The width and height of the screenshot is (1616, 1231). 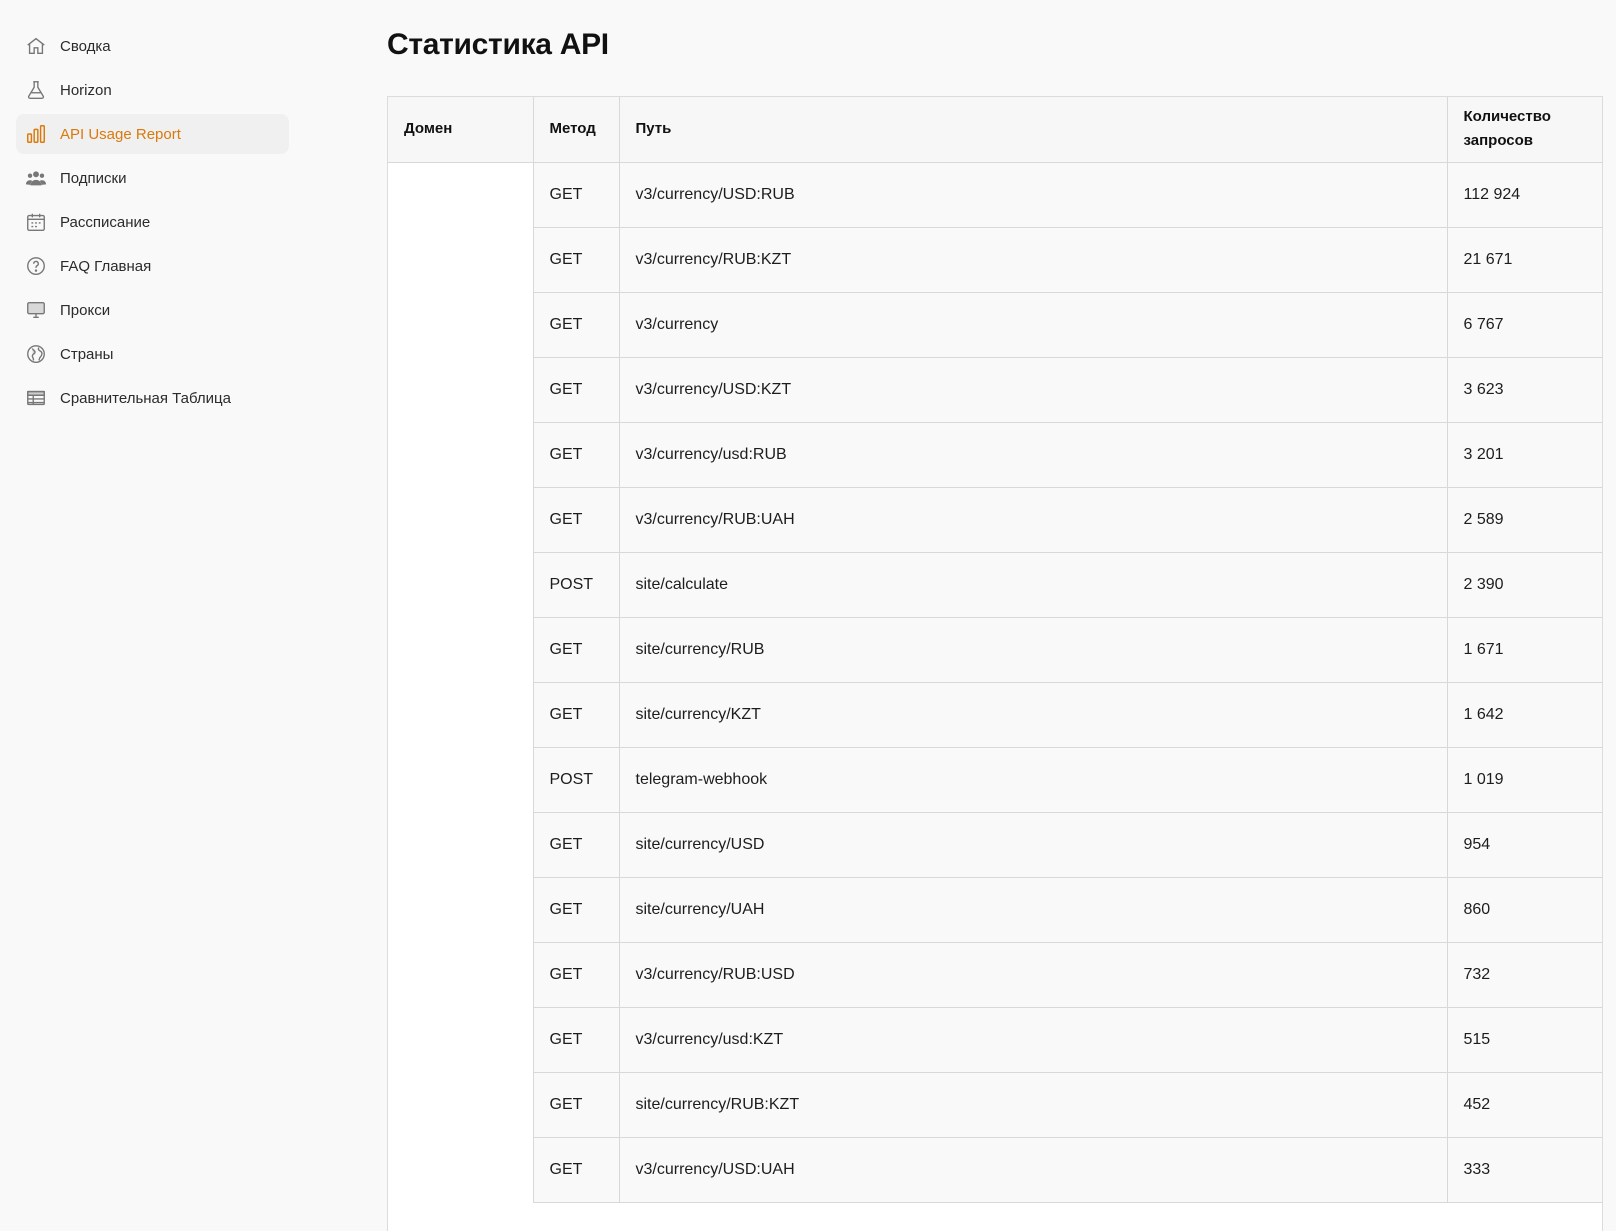 I want to click on table-row: GET v3/currency/usd:RUB 3 201, so click(x=995, y=455).